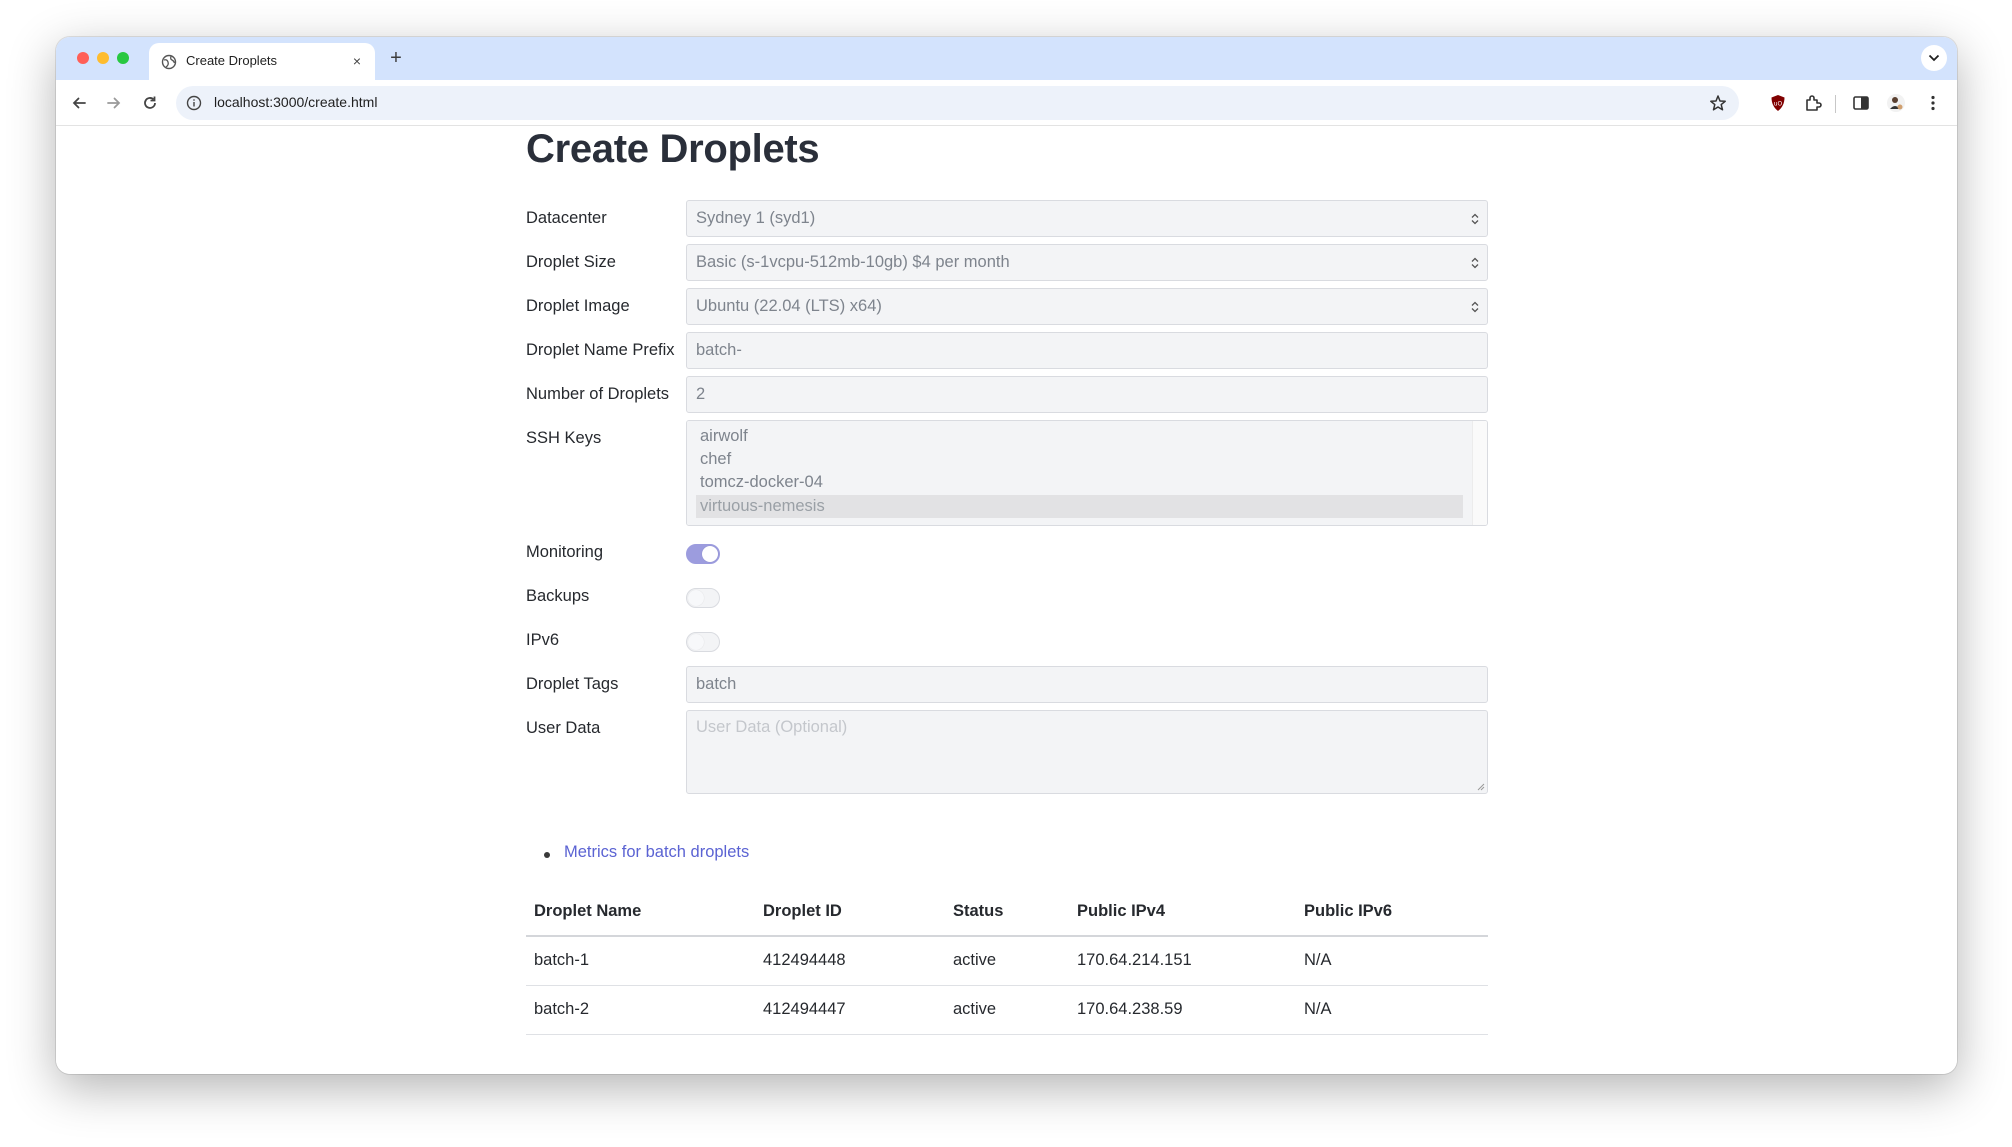  Describe the element at coordinates (1392, 912) in the screenshot. I see `column-header: Public IPv6` at that location.